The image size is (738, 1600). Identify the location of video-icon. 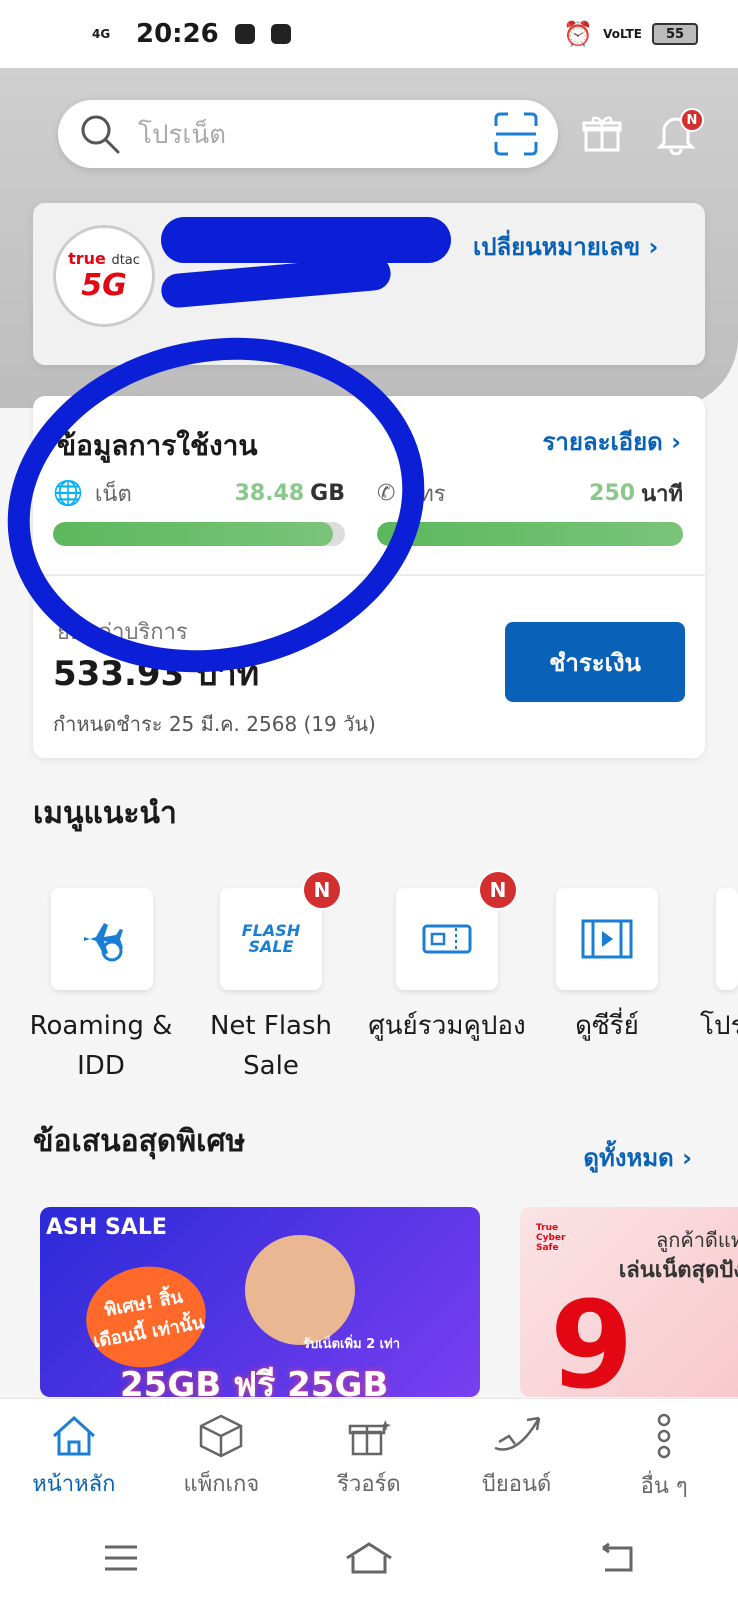
(607, 939).